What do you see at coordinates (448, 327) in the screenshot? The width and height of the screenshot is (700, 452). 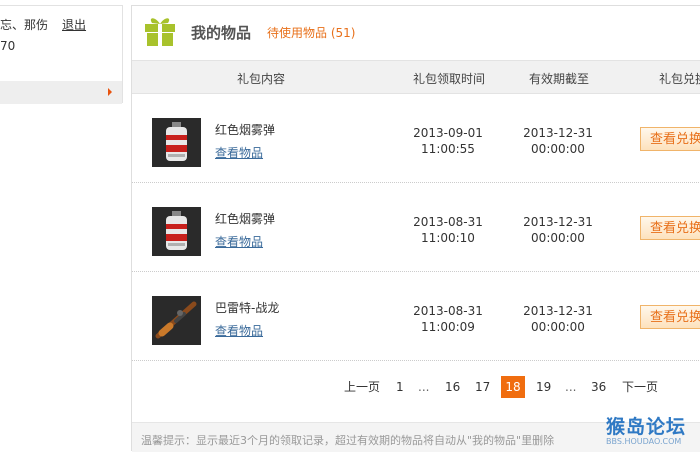 I see `claim-clock: 11:00:09` at bounding box center [448, 327].